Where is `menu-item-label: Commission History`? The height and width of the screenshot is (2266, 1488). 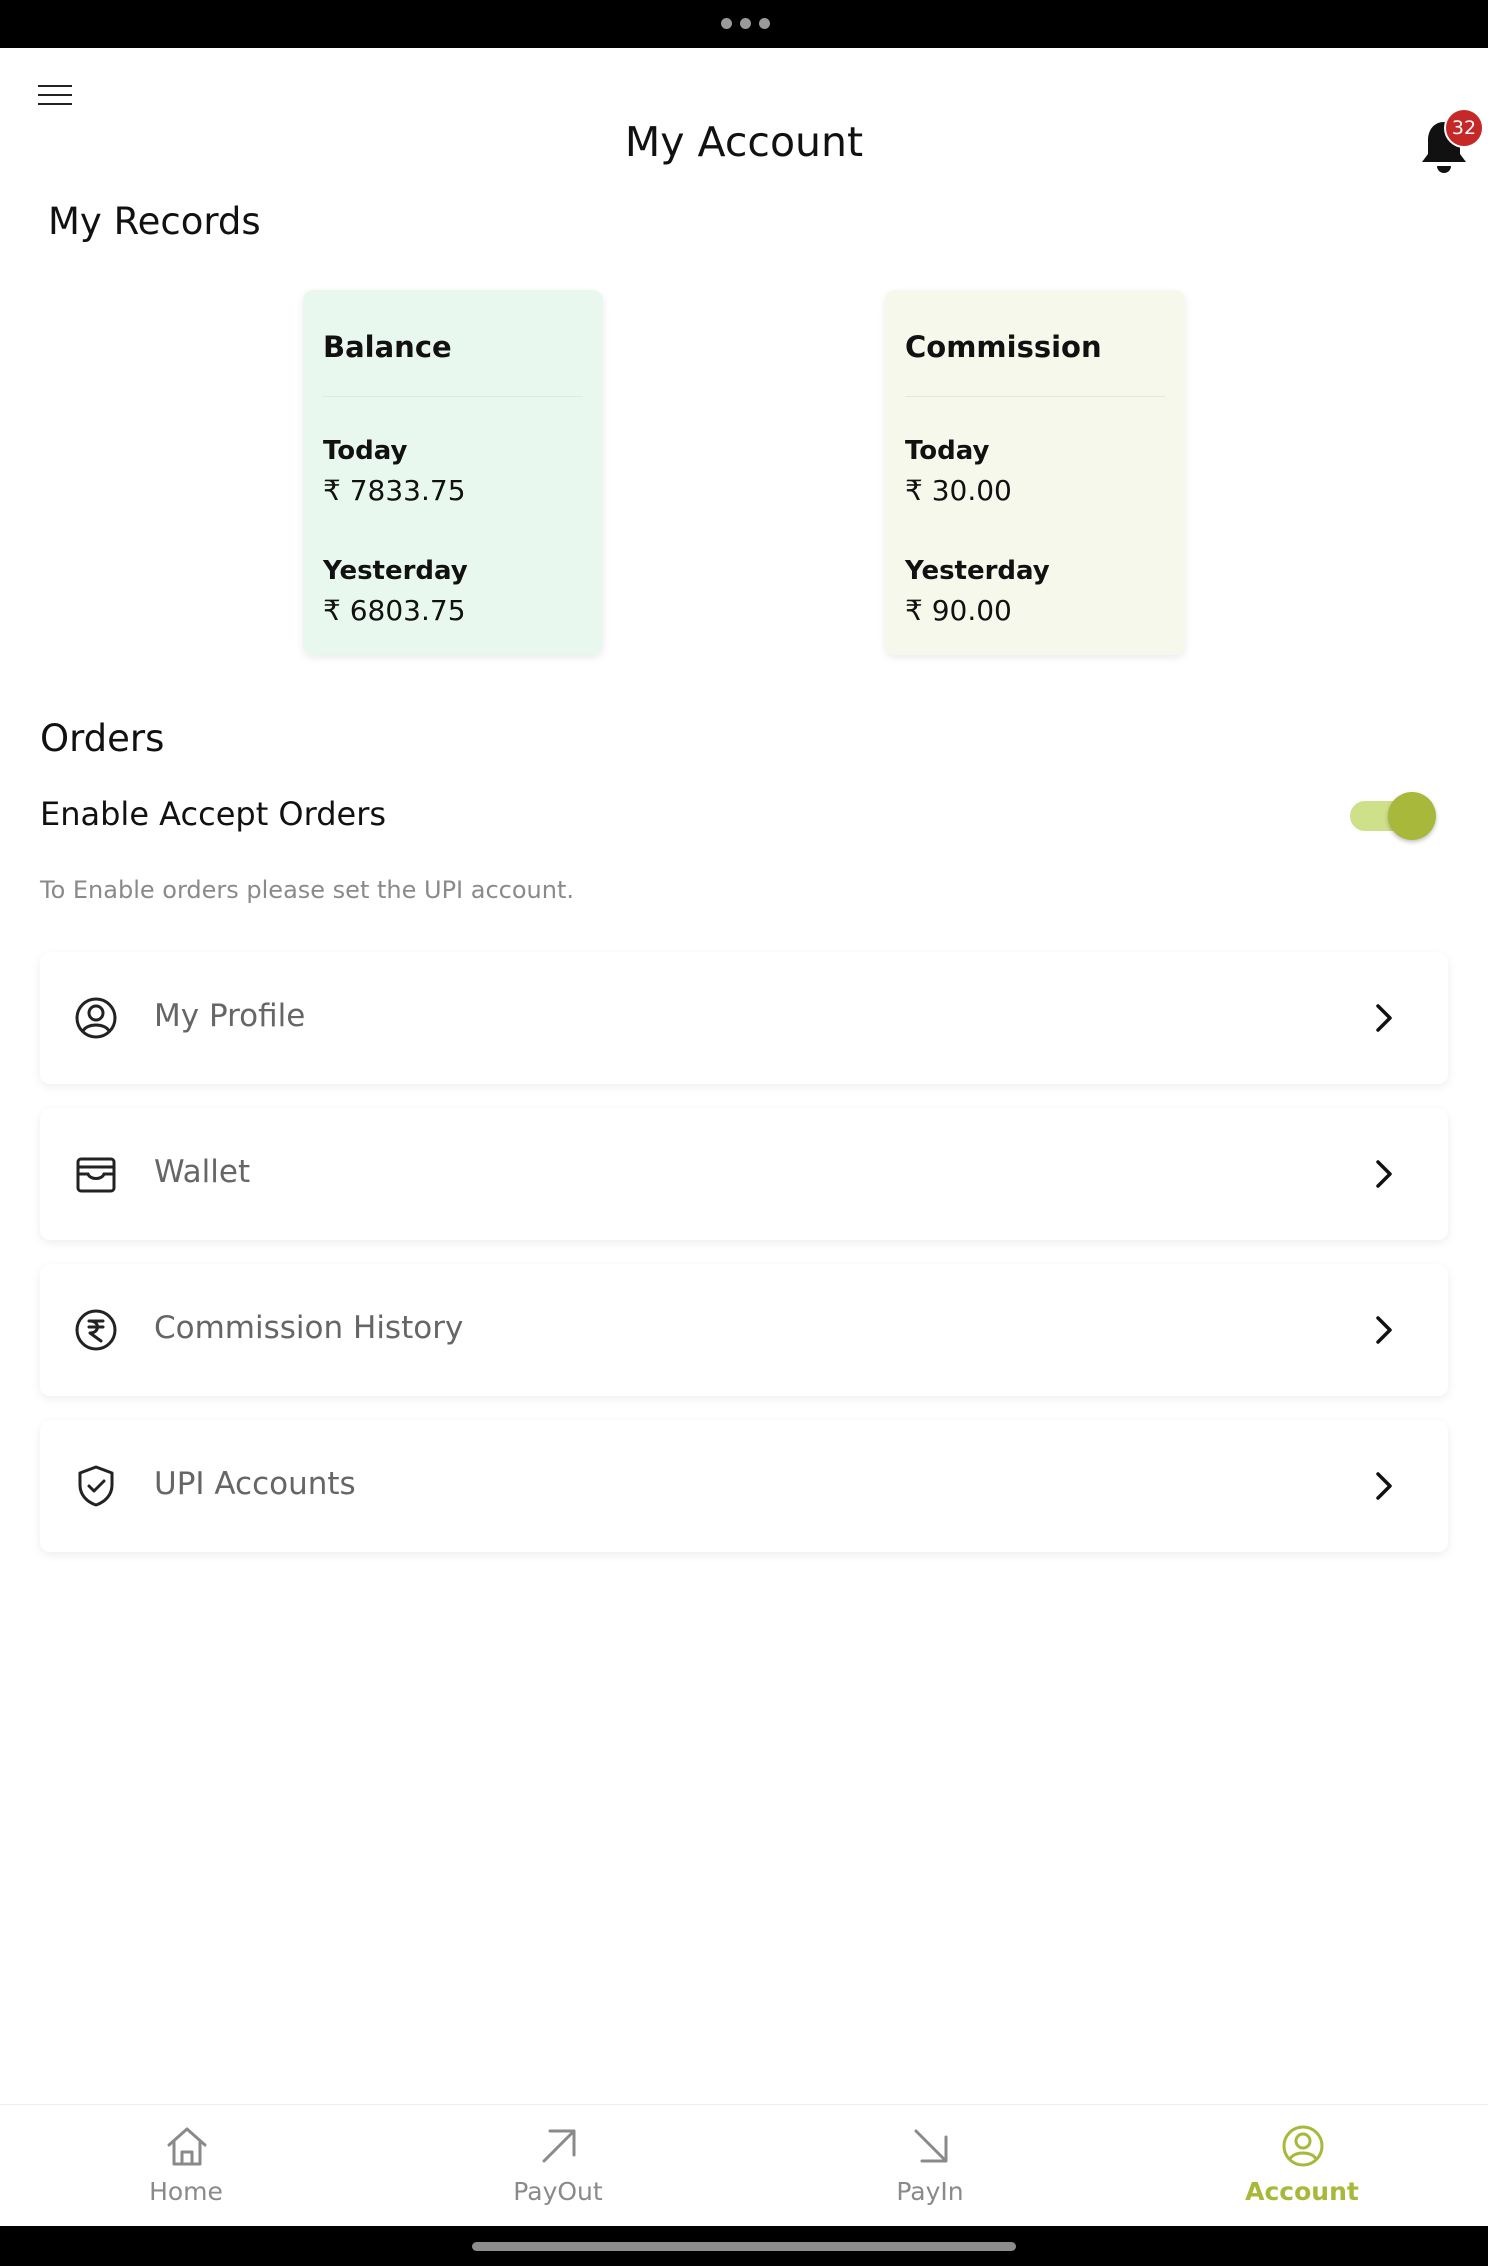
menu-item-label: Commission History is located at coordinates (309, 1328).